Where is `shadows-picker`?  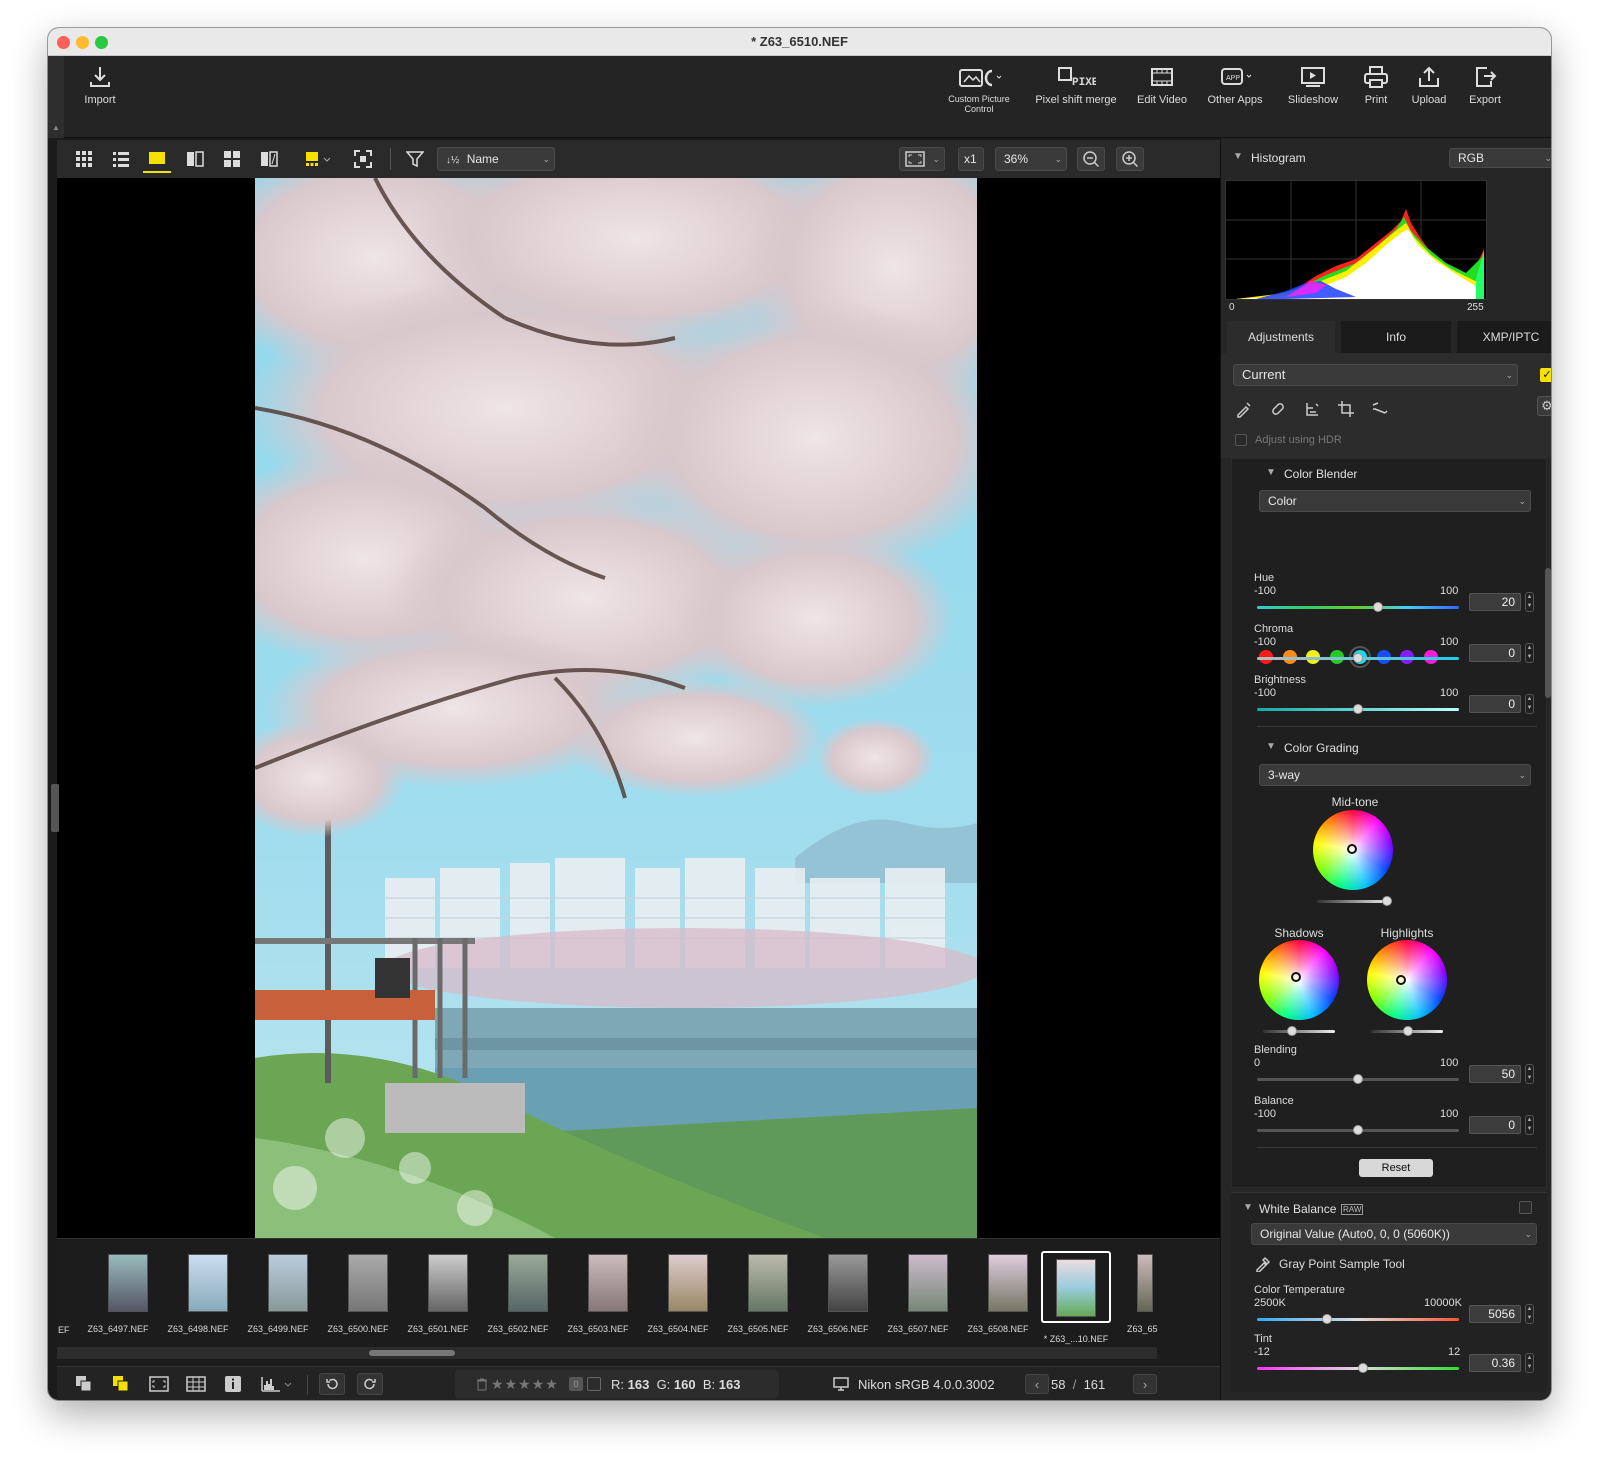 shadows-picker is located at coordinates (1296, 977).